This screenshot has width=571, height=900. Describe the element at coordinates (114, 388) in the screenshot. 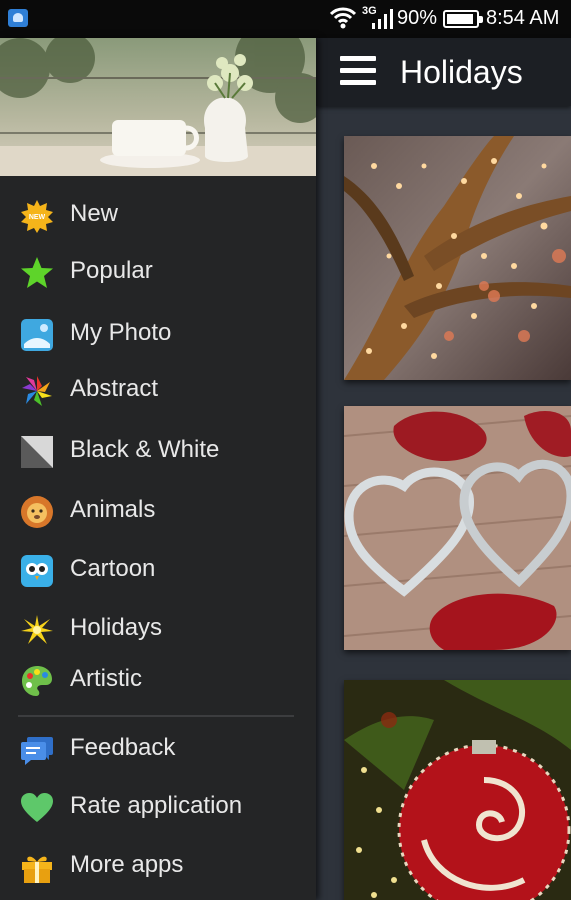

I see `drawer-item-label: Abstract` at that location.